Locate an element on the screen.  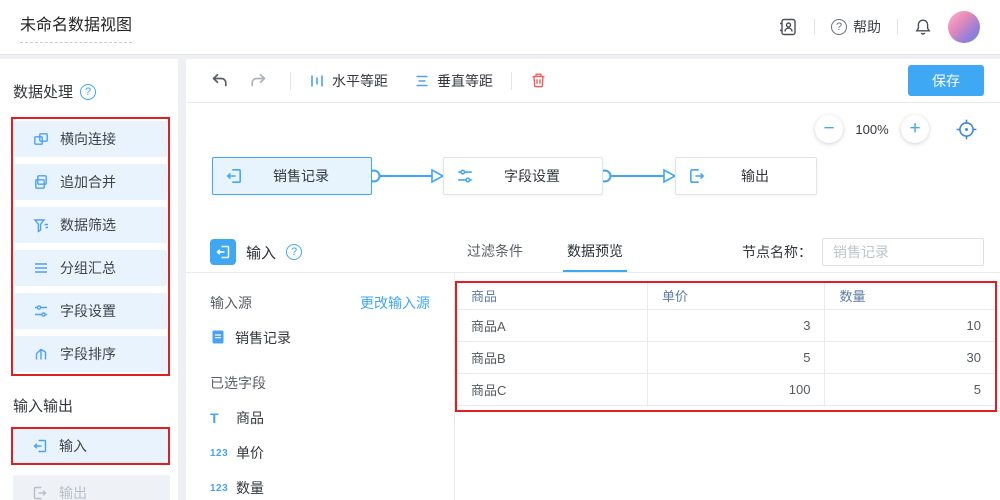
table-row: 商品A 3 10 is located at coordinates (726, 325).